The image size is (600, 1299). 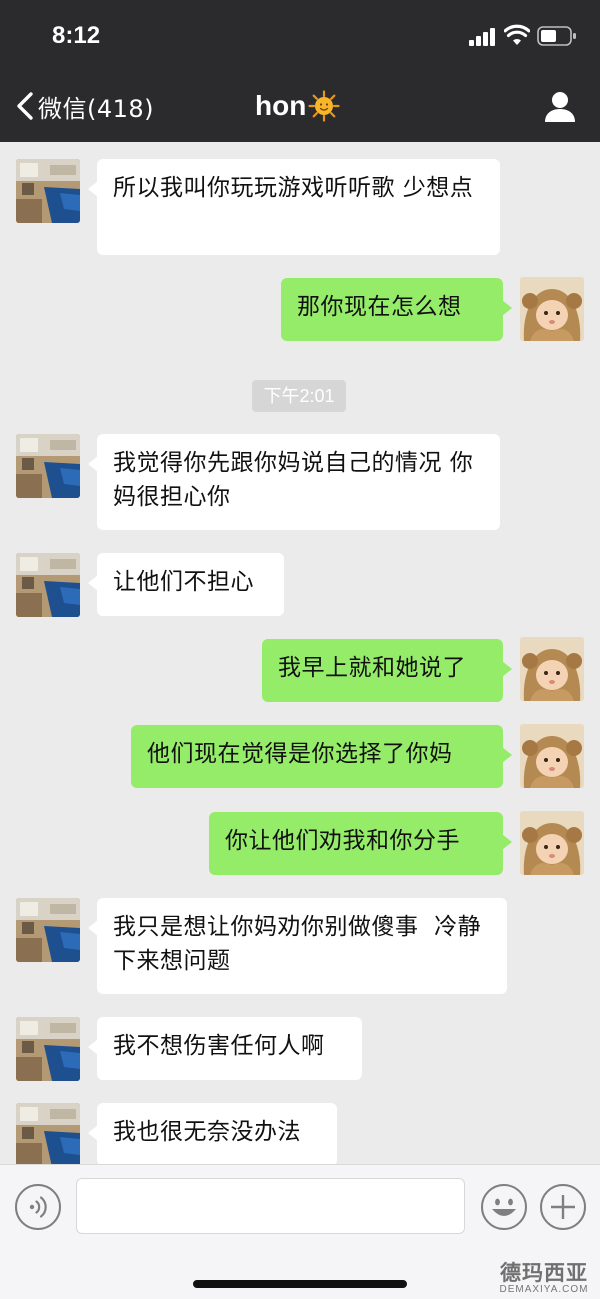 I want to click on person-icon, so click(x=560, y=106).